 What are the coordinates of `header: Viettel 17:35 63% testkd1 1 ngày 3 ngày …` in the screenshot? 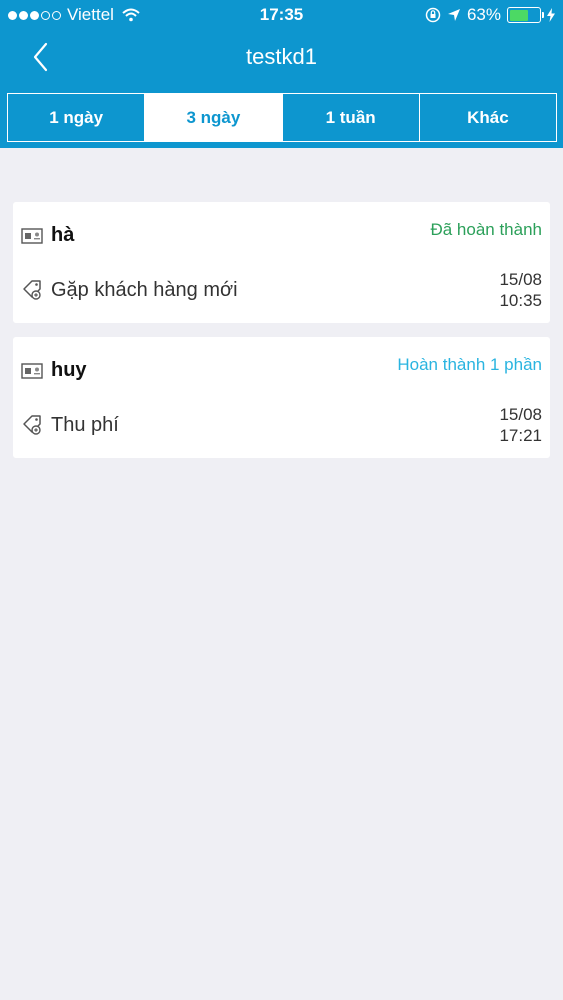 It's located at (281, 74).